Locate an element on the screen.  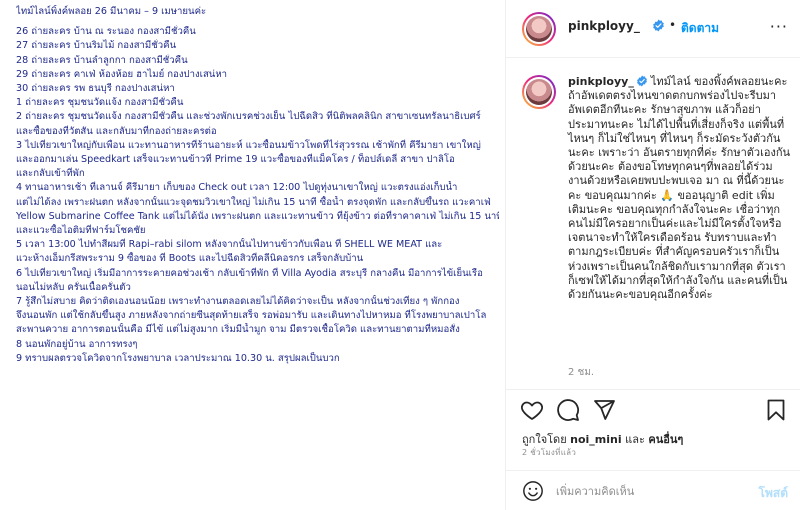
timeline-line: 27 ถ่ายละคร บ้านริมไม้ กองสามีชั่วคืน is located at coordinates (96, 46).